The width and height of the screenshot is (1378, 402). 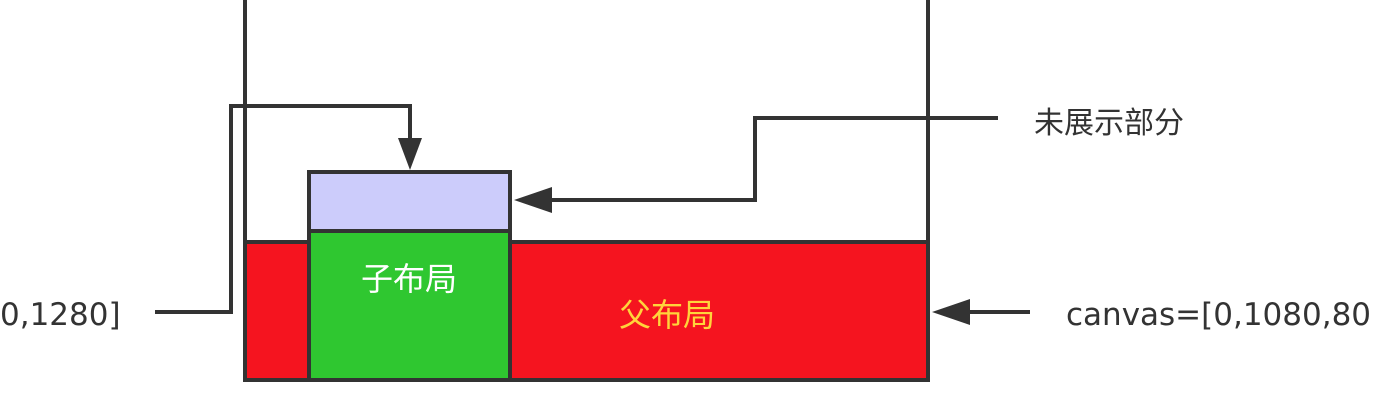 What do you see at coordinates (1109, 123) in the screenshot?
I see `unshown-part-label: 未展示部分` at bounding box center [1109, 123].